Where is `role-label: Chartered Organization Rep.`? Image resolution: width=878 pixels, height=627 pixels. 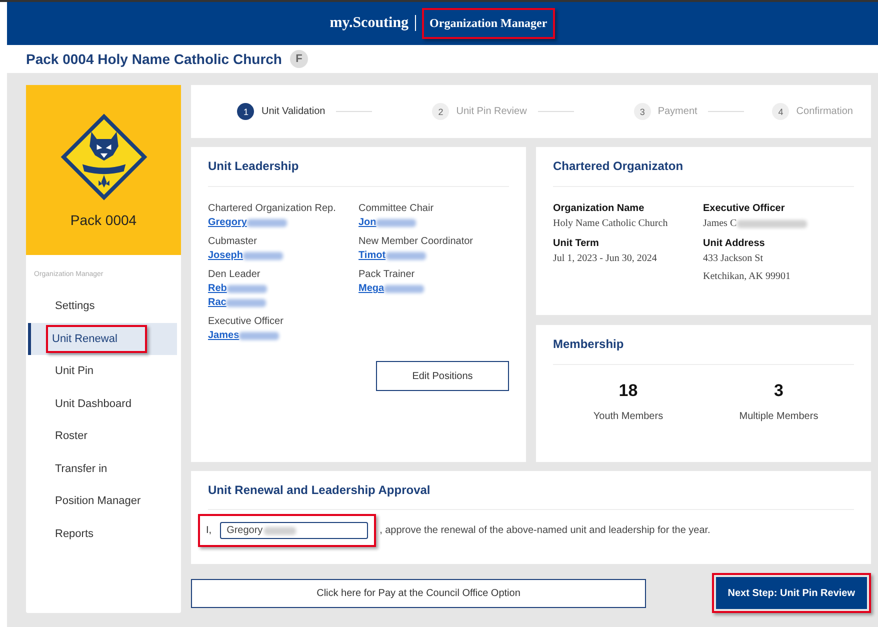 role-label: Chartered Organization Rep. is located at coordinates (272, 208).